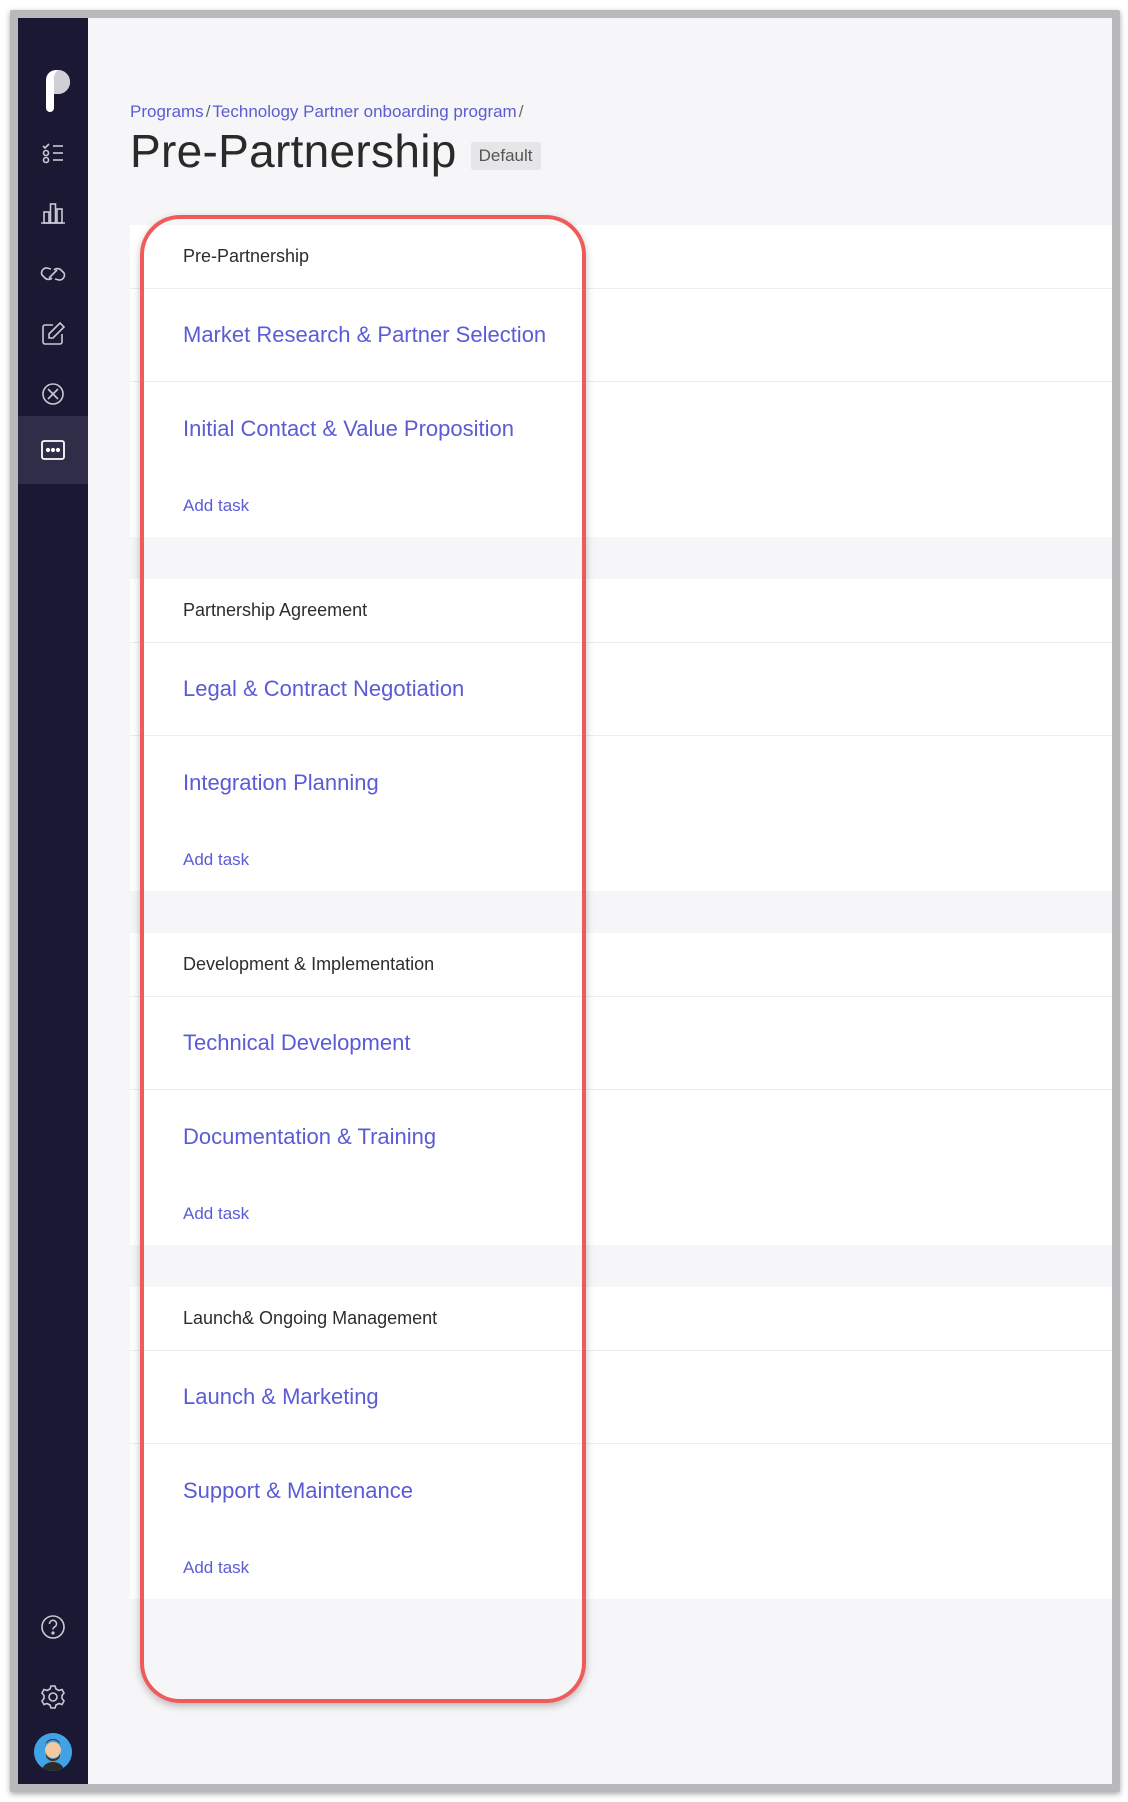 Image resolution: width=1128 pixels, height=1802 pixels. Describe the element at coordinates (364, 111) in the screenshot. I see `breadcrumb-program: Technology Partner onboarding program` at that location.